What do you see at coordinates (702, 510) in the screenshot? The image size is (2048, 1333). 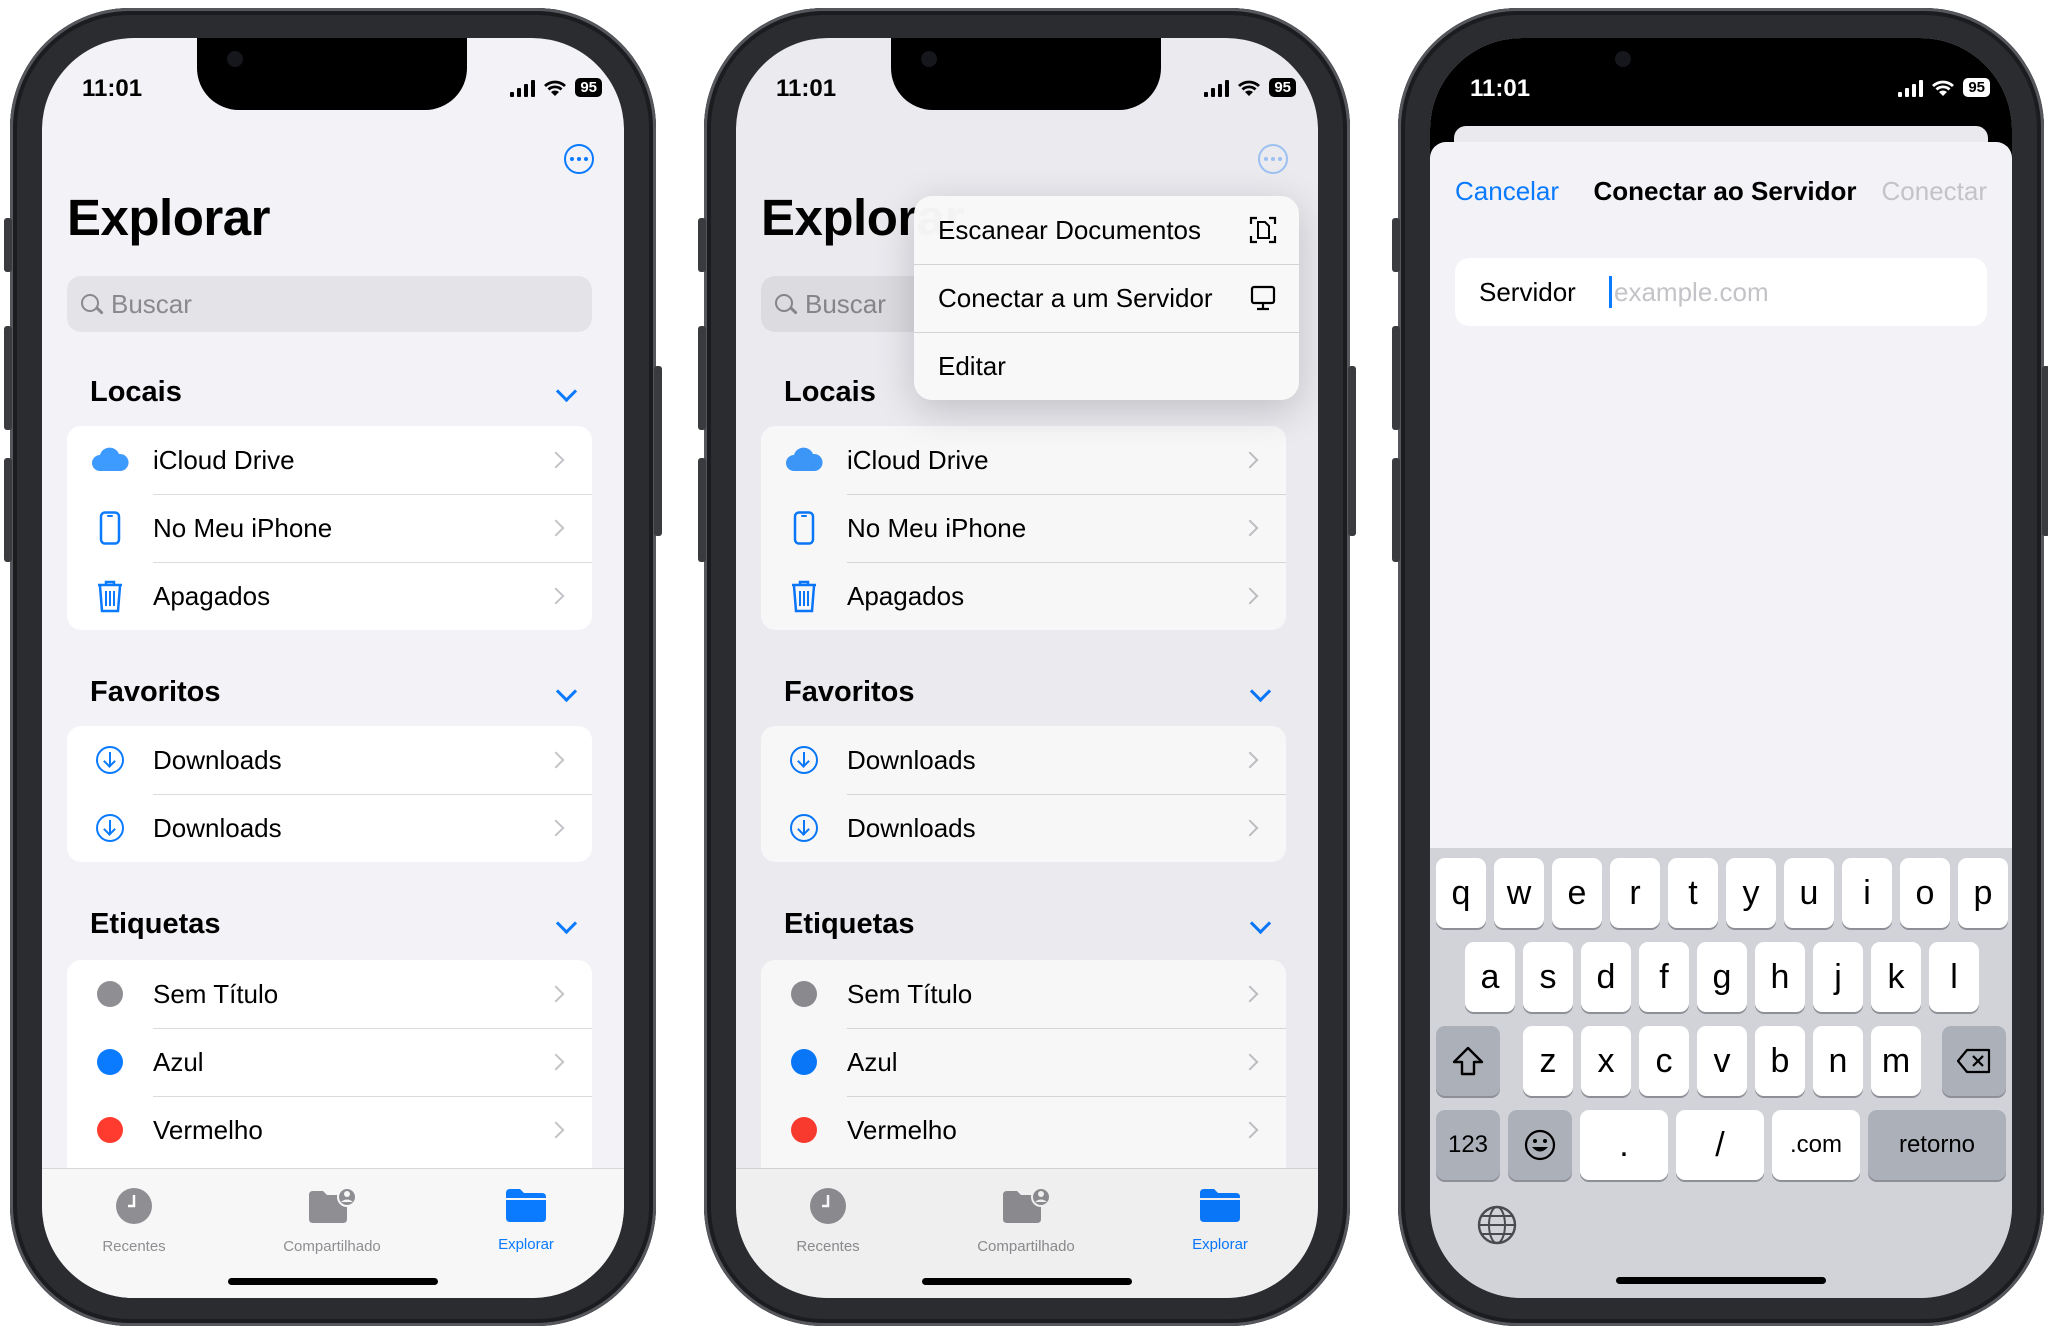 I see `volume-down-button` at bounding box center [702, 510].